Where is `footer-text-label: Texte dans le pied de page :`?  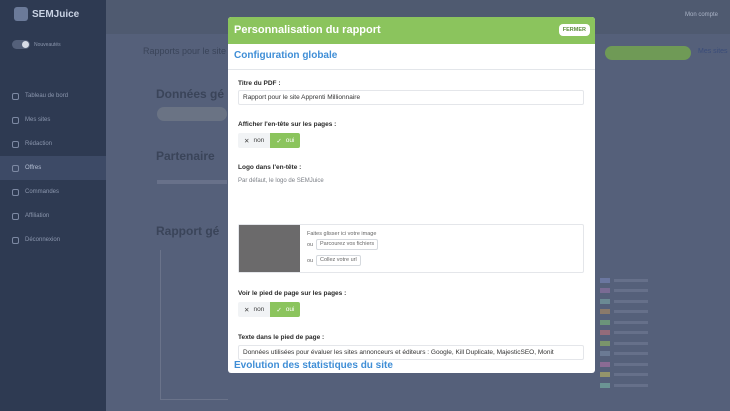 footer-text-label: Texte dans le pied de page : is located at coordinates (281, 337).